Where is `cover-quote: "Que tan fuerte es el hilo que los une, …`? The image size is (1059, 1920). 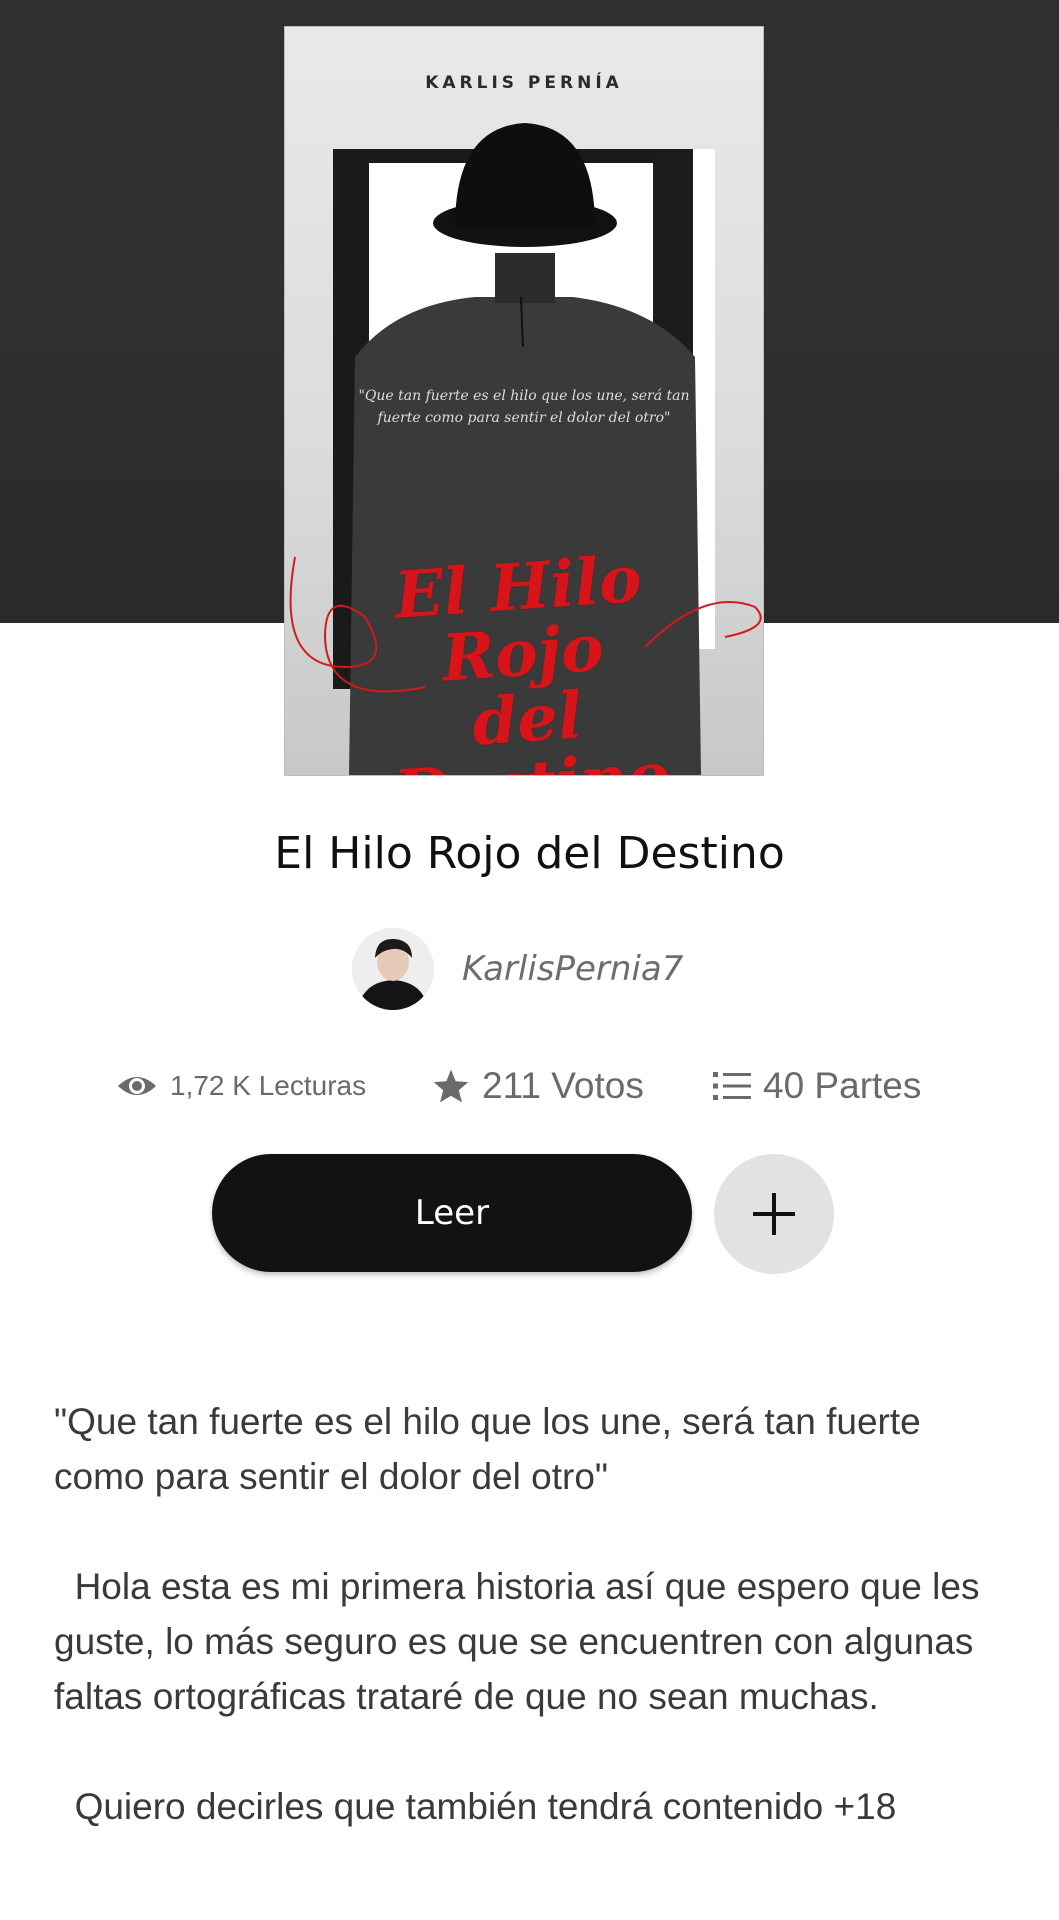 cover-quote: "Que tan fuerte es el hilo que los une, … is located at coordinates (524, 407).